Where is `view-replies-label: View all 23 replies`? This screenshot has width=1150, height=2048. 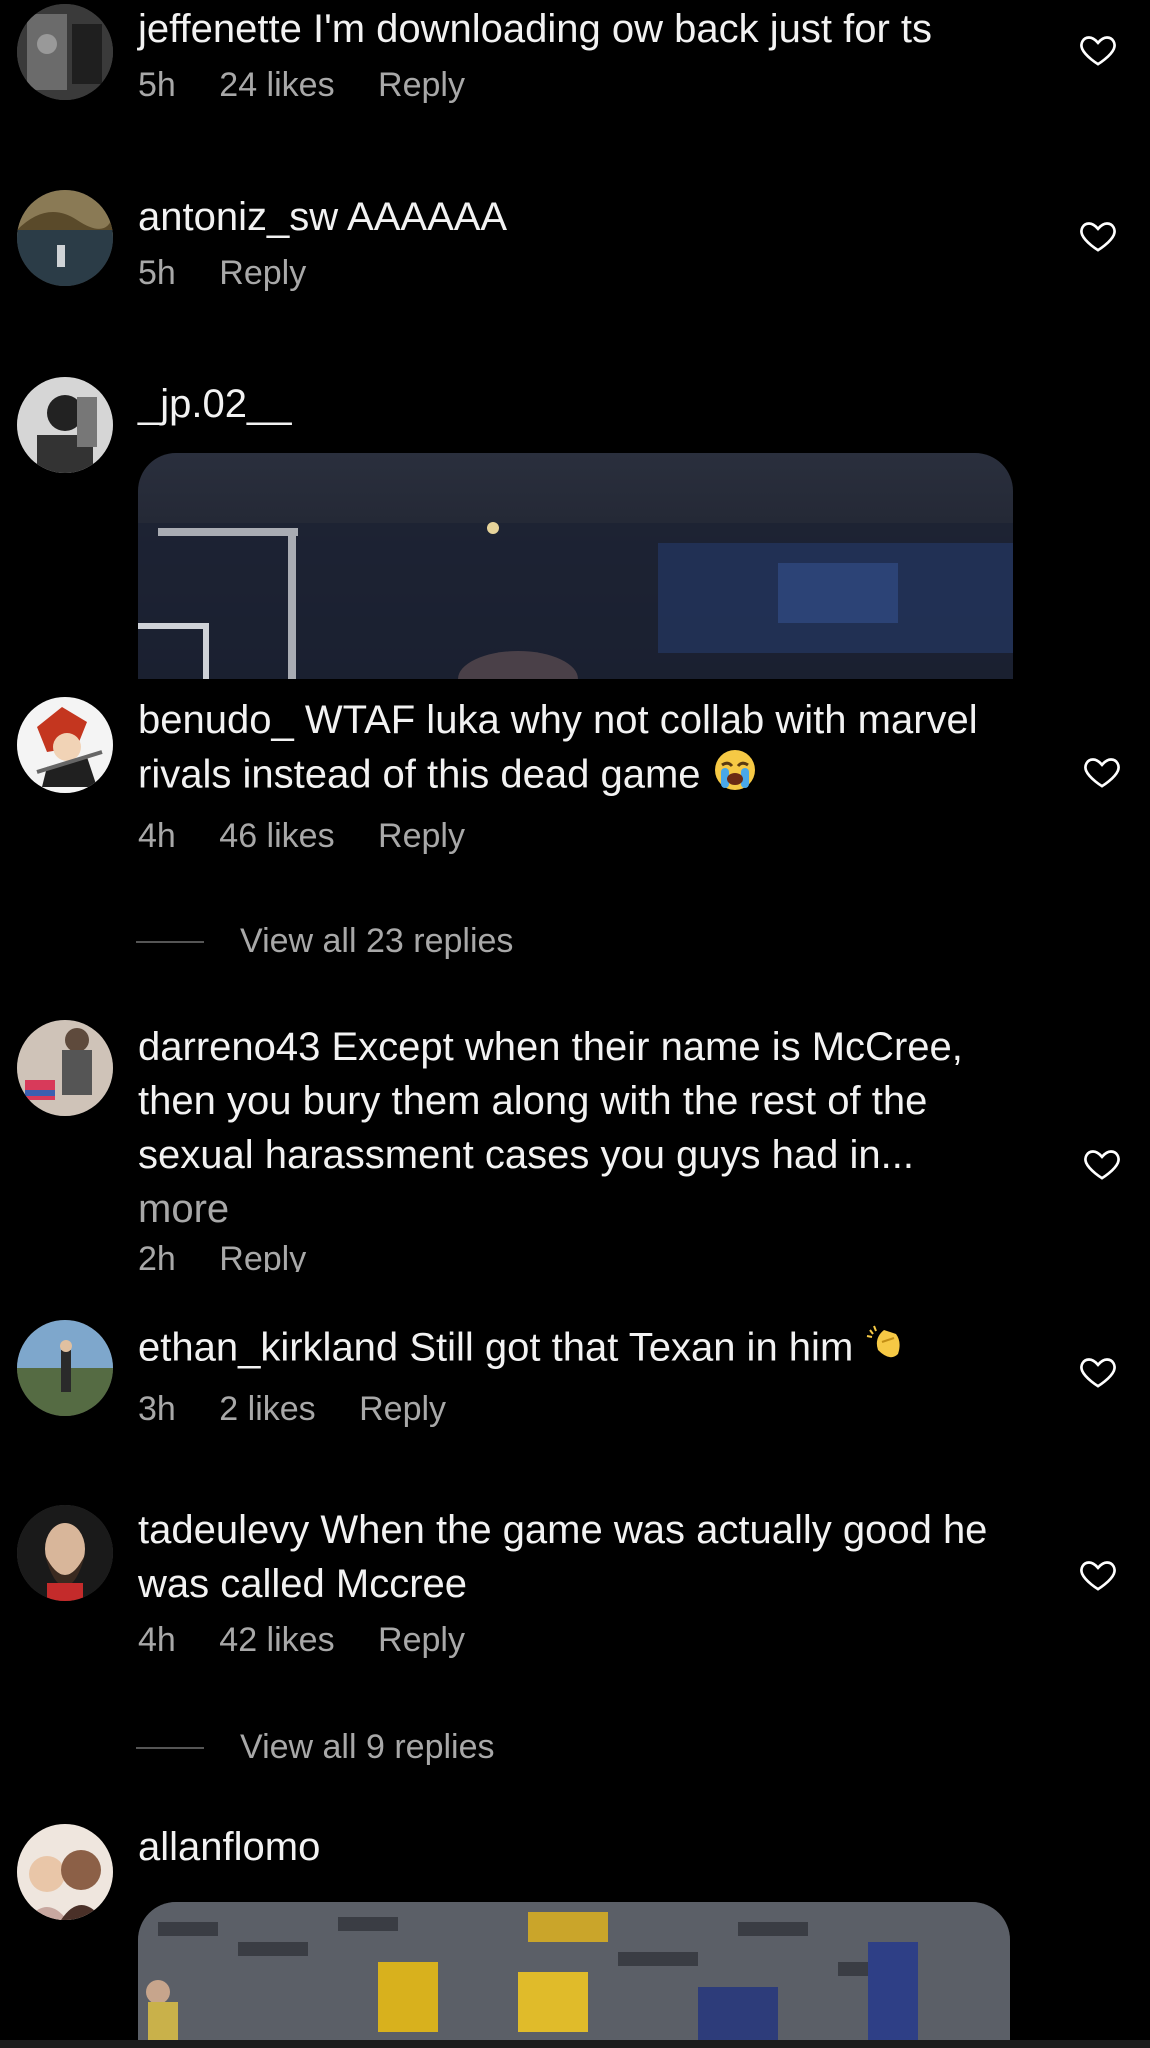
view-replies-label: View all 23 replies is located at coordinates (376, 941).